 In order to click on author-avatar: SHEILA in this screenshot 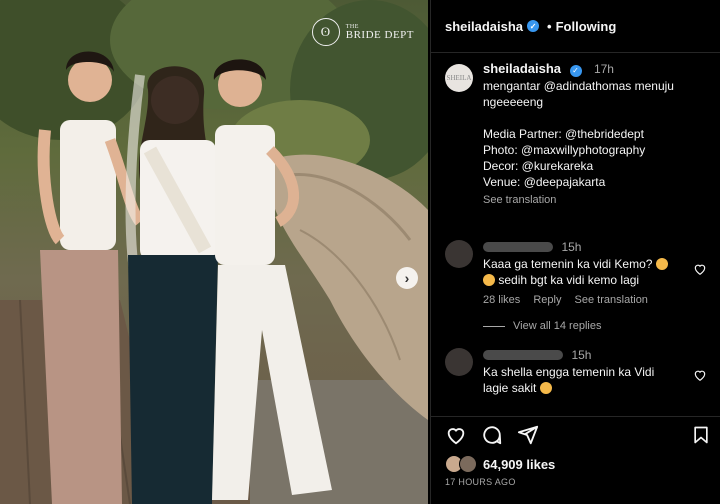, I will do `click(459, 78)`.